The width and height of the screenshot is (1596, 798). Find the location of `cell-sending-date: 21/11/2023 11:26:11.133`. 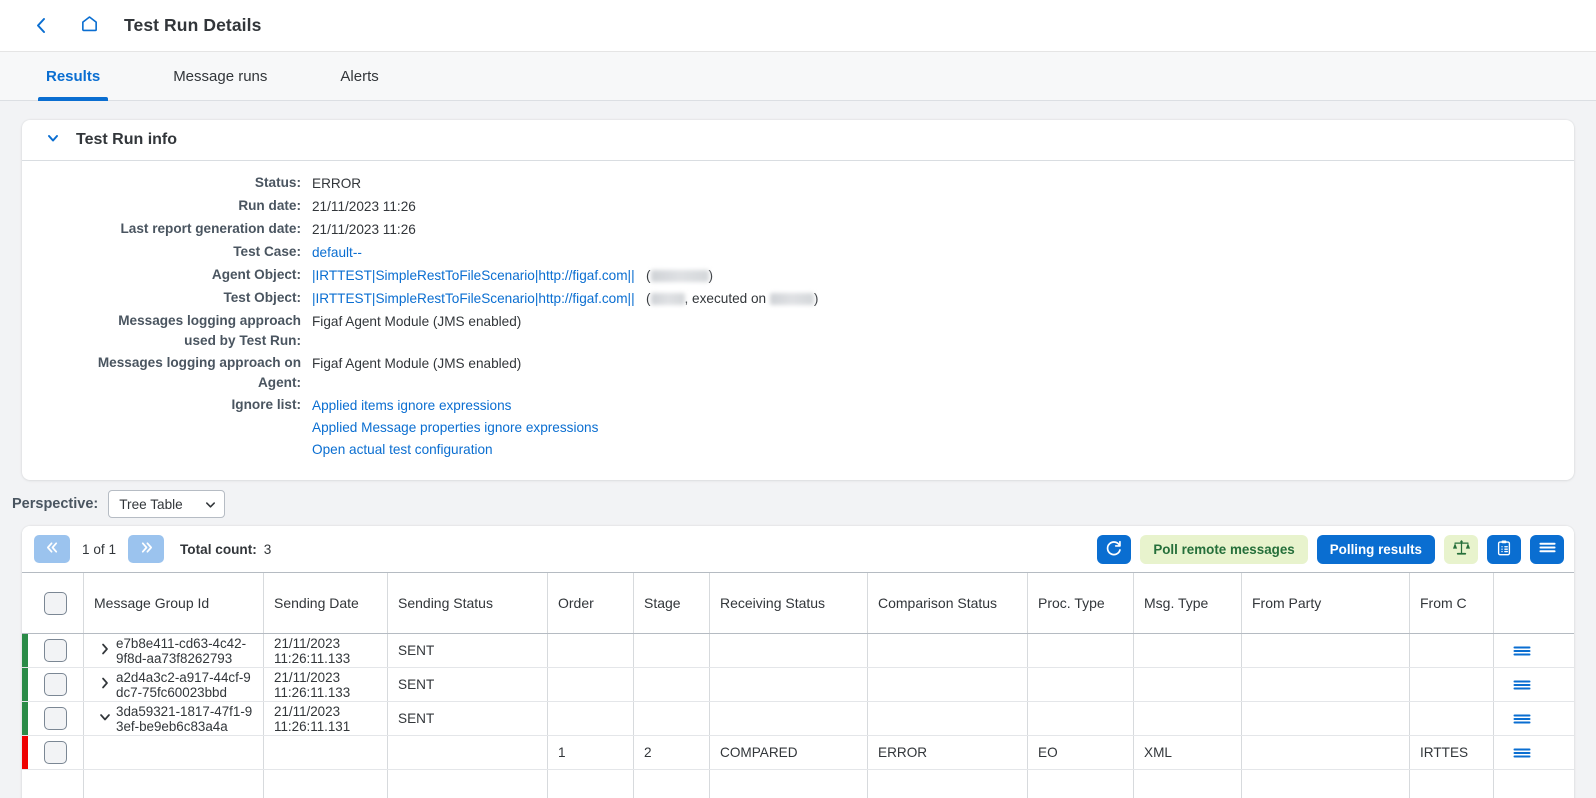

cell-sending-date: 21/11/2023 11:26:11.133 is located at coordinates (326, 684).